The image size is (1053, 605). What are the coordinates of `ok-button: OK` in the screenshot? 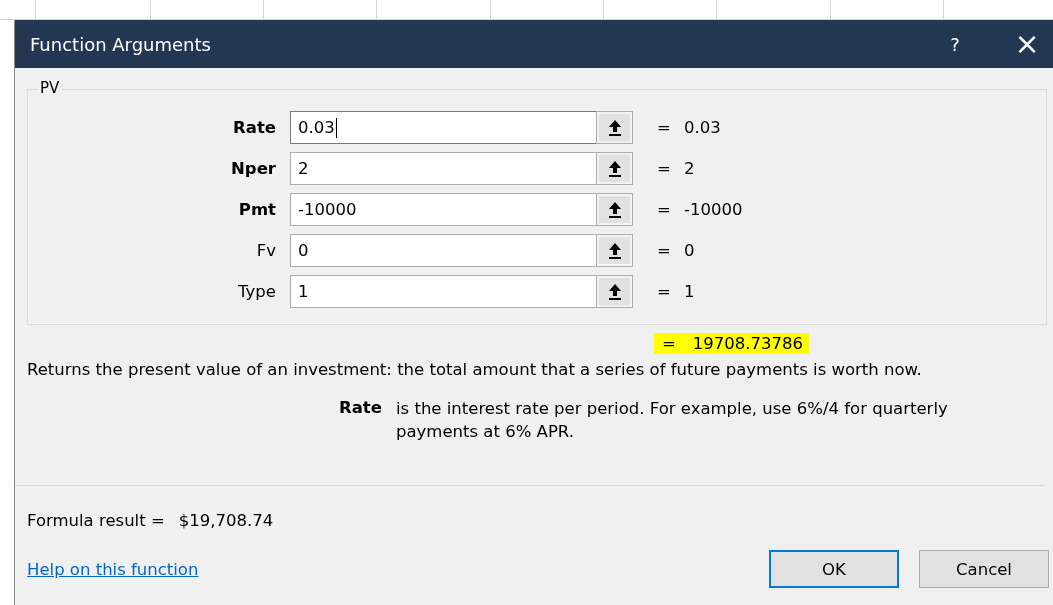 It's located at (834, 569).